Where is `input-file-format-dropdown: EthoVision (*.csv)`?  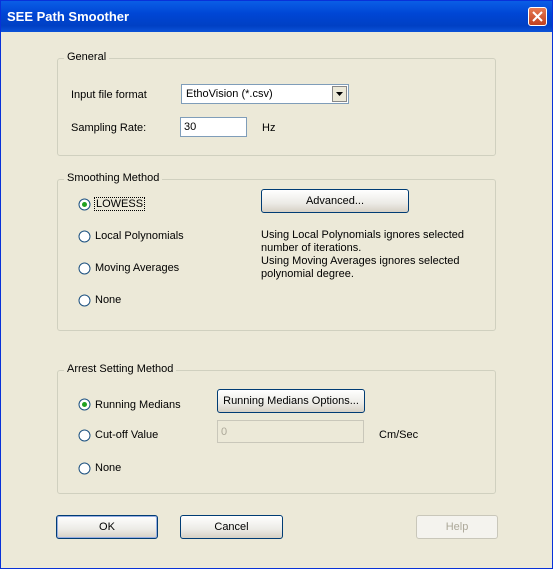 input-file-format-dropdown: EthoVision (*.csv) is located at coordinates (265, 94).